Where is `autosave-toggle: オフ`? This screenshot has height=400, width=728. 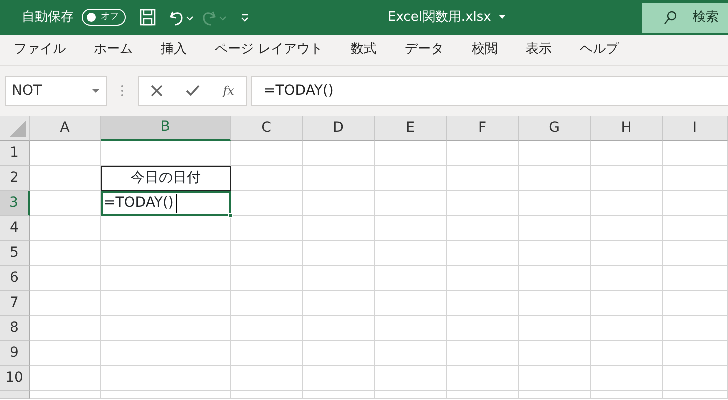 autosave-toggle: オフ is located at coordinates (104, 17).